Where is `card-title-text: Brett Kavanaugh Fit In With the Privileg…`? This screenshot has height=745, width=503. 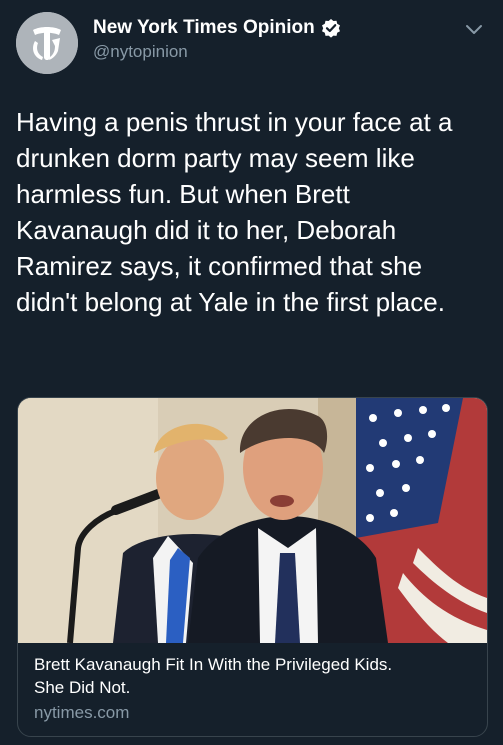 card-title-text: Brett Kavanaugh Fit In With the Privileg… is located at coordinates (213, 676).